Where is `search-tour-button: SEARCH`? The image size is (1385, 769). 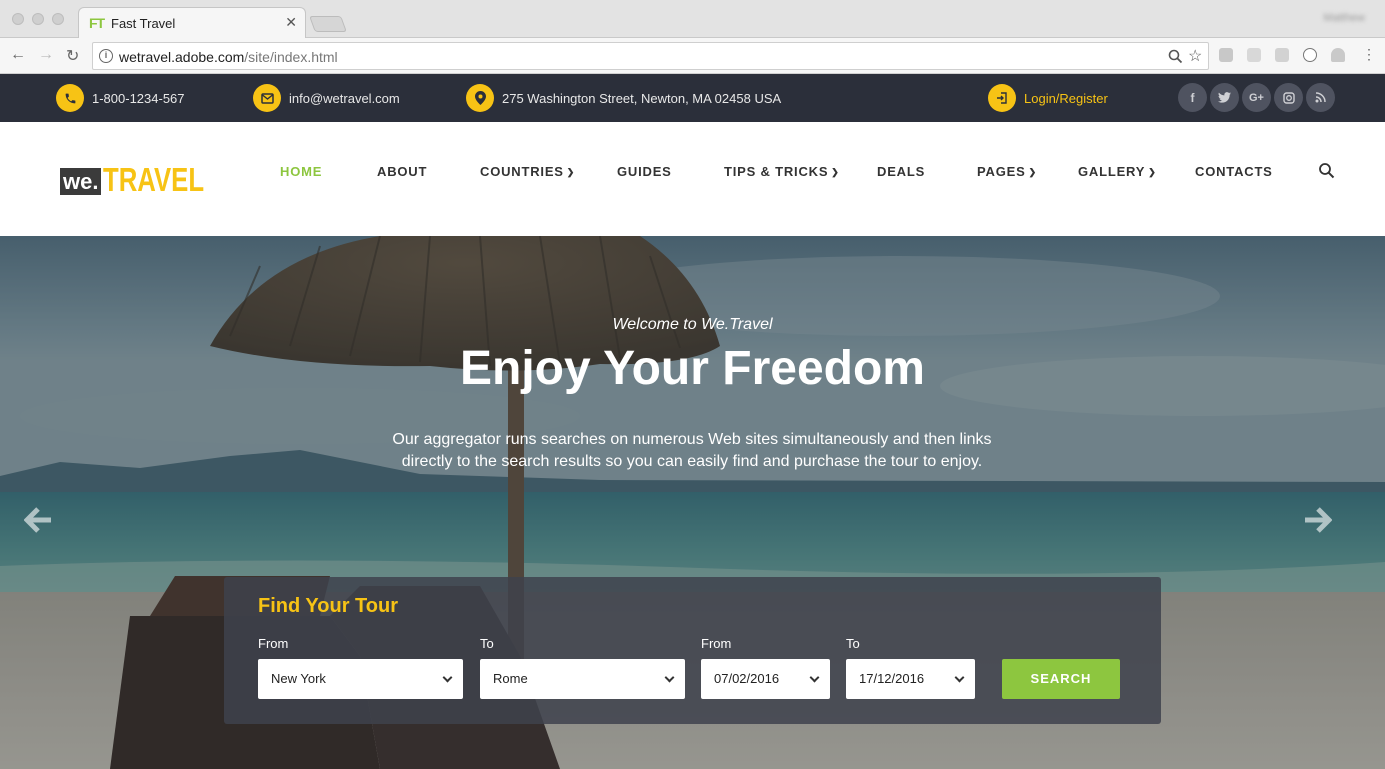
search-tour-button: SEARCH is located at coordinates (1061, 679).